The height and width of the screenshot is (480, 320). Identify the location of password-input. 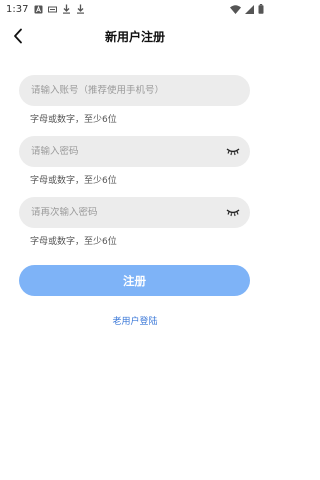
(134, 151).